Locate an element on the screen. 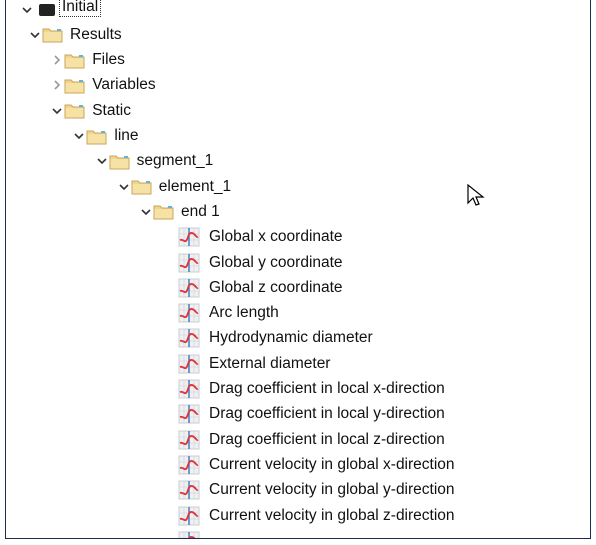 This screenshot has height=545, width=596. case-icon is located at coordinates (47, 9).